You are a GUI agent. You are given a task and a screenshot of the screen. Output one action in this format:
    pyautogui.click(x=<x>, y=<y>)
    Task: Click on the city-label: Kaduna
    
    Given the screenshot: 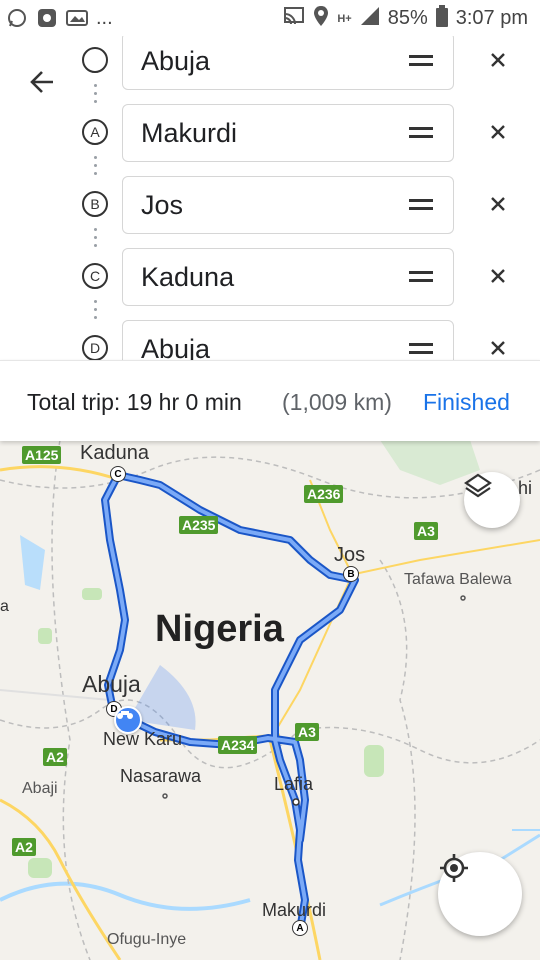 What is the action you would take?
    pyautogui.click(x=114, y=453)
    